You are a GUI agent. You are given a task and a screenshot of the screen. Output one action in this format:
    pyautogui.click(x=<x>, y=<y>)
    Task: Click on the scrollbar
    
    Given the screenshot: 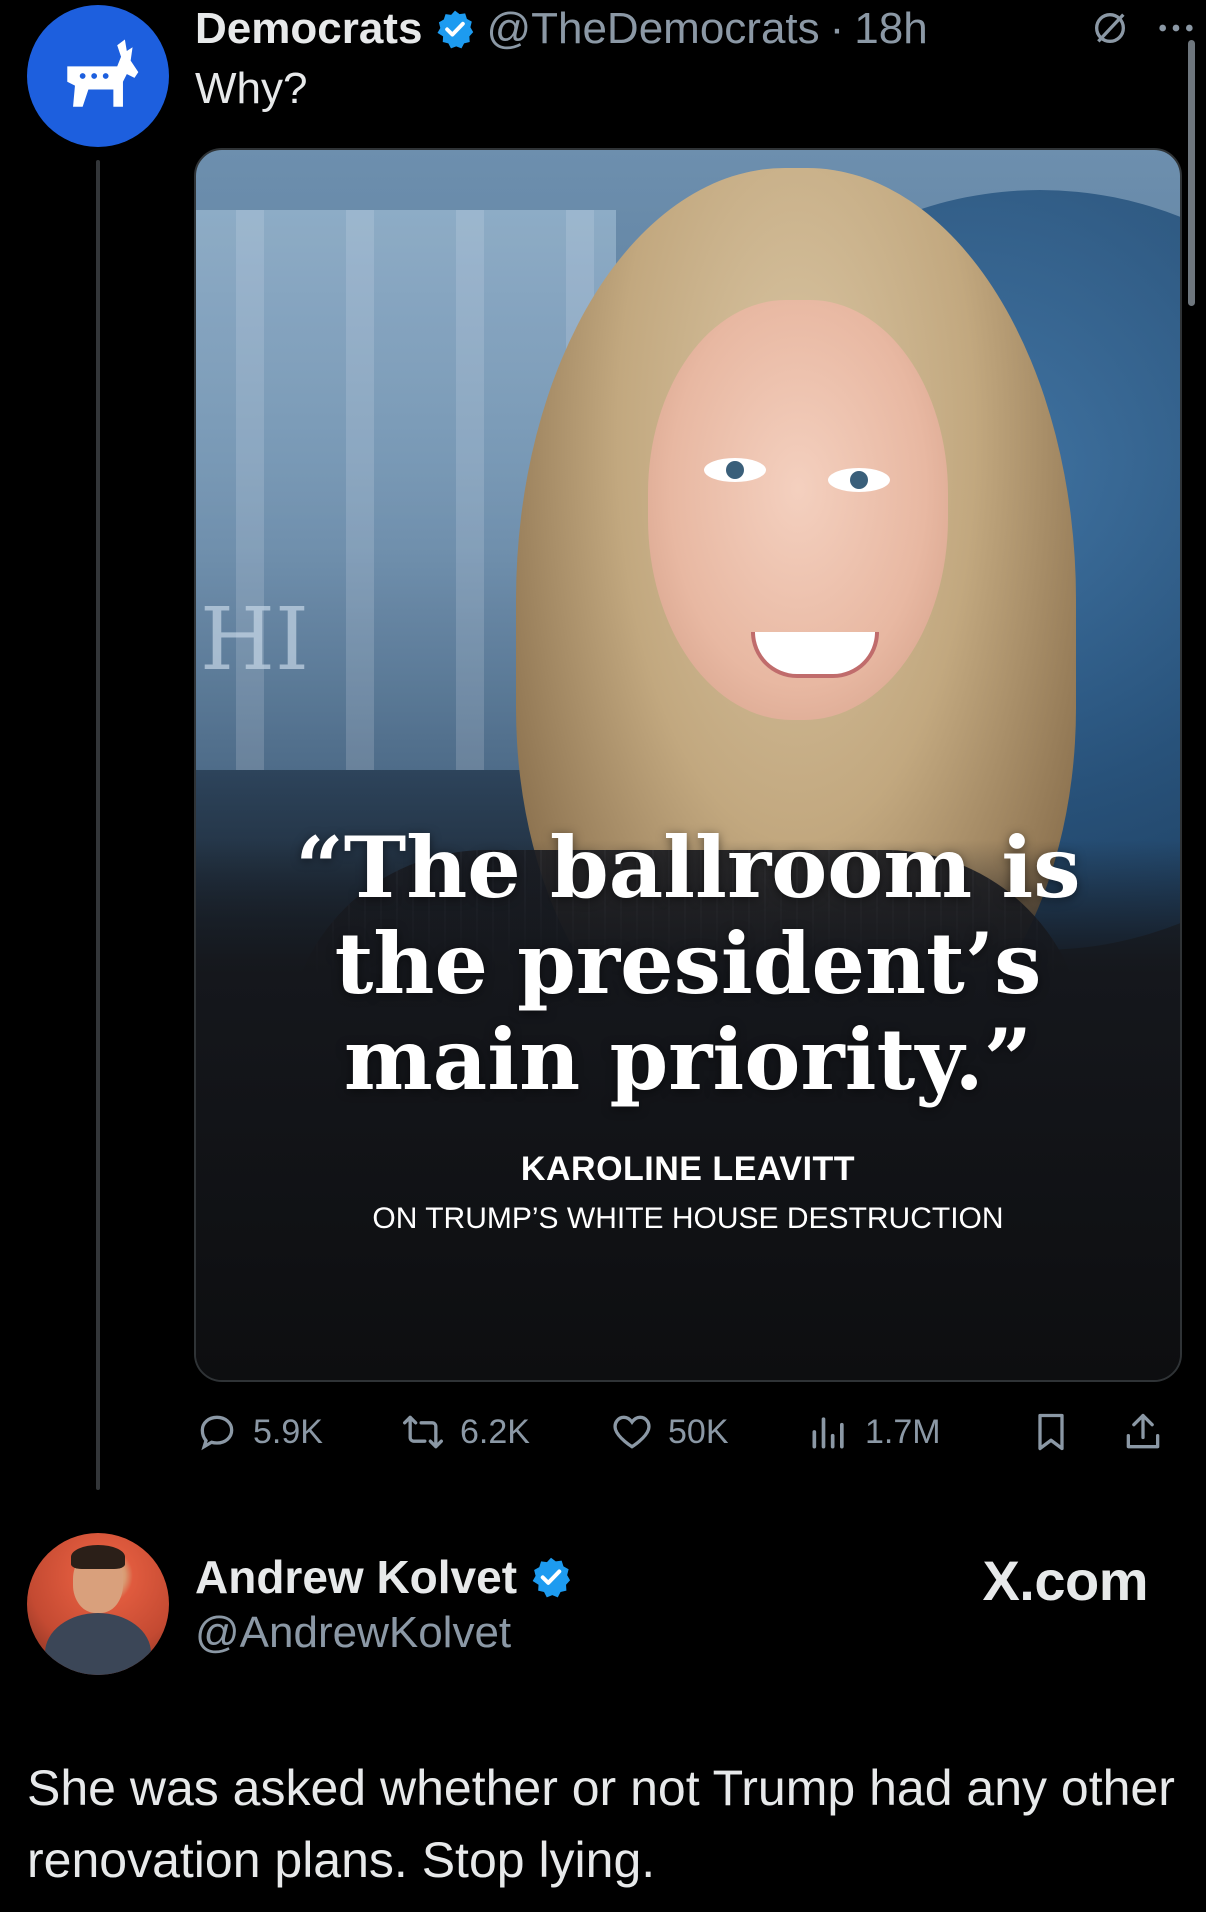 What is the action you would take?
    pyautogui.click(x=1191, y=173)
    